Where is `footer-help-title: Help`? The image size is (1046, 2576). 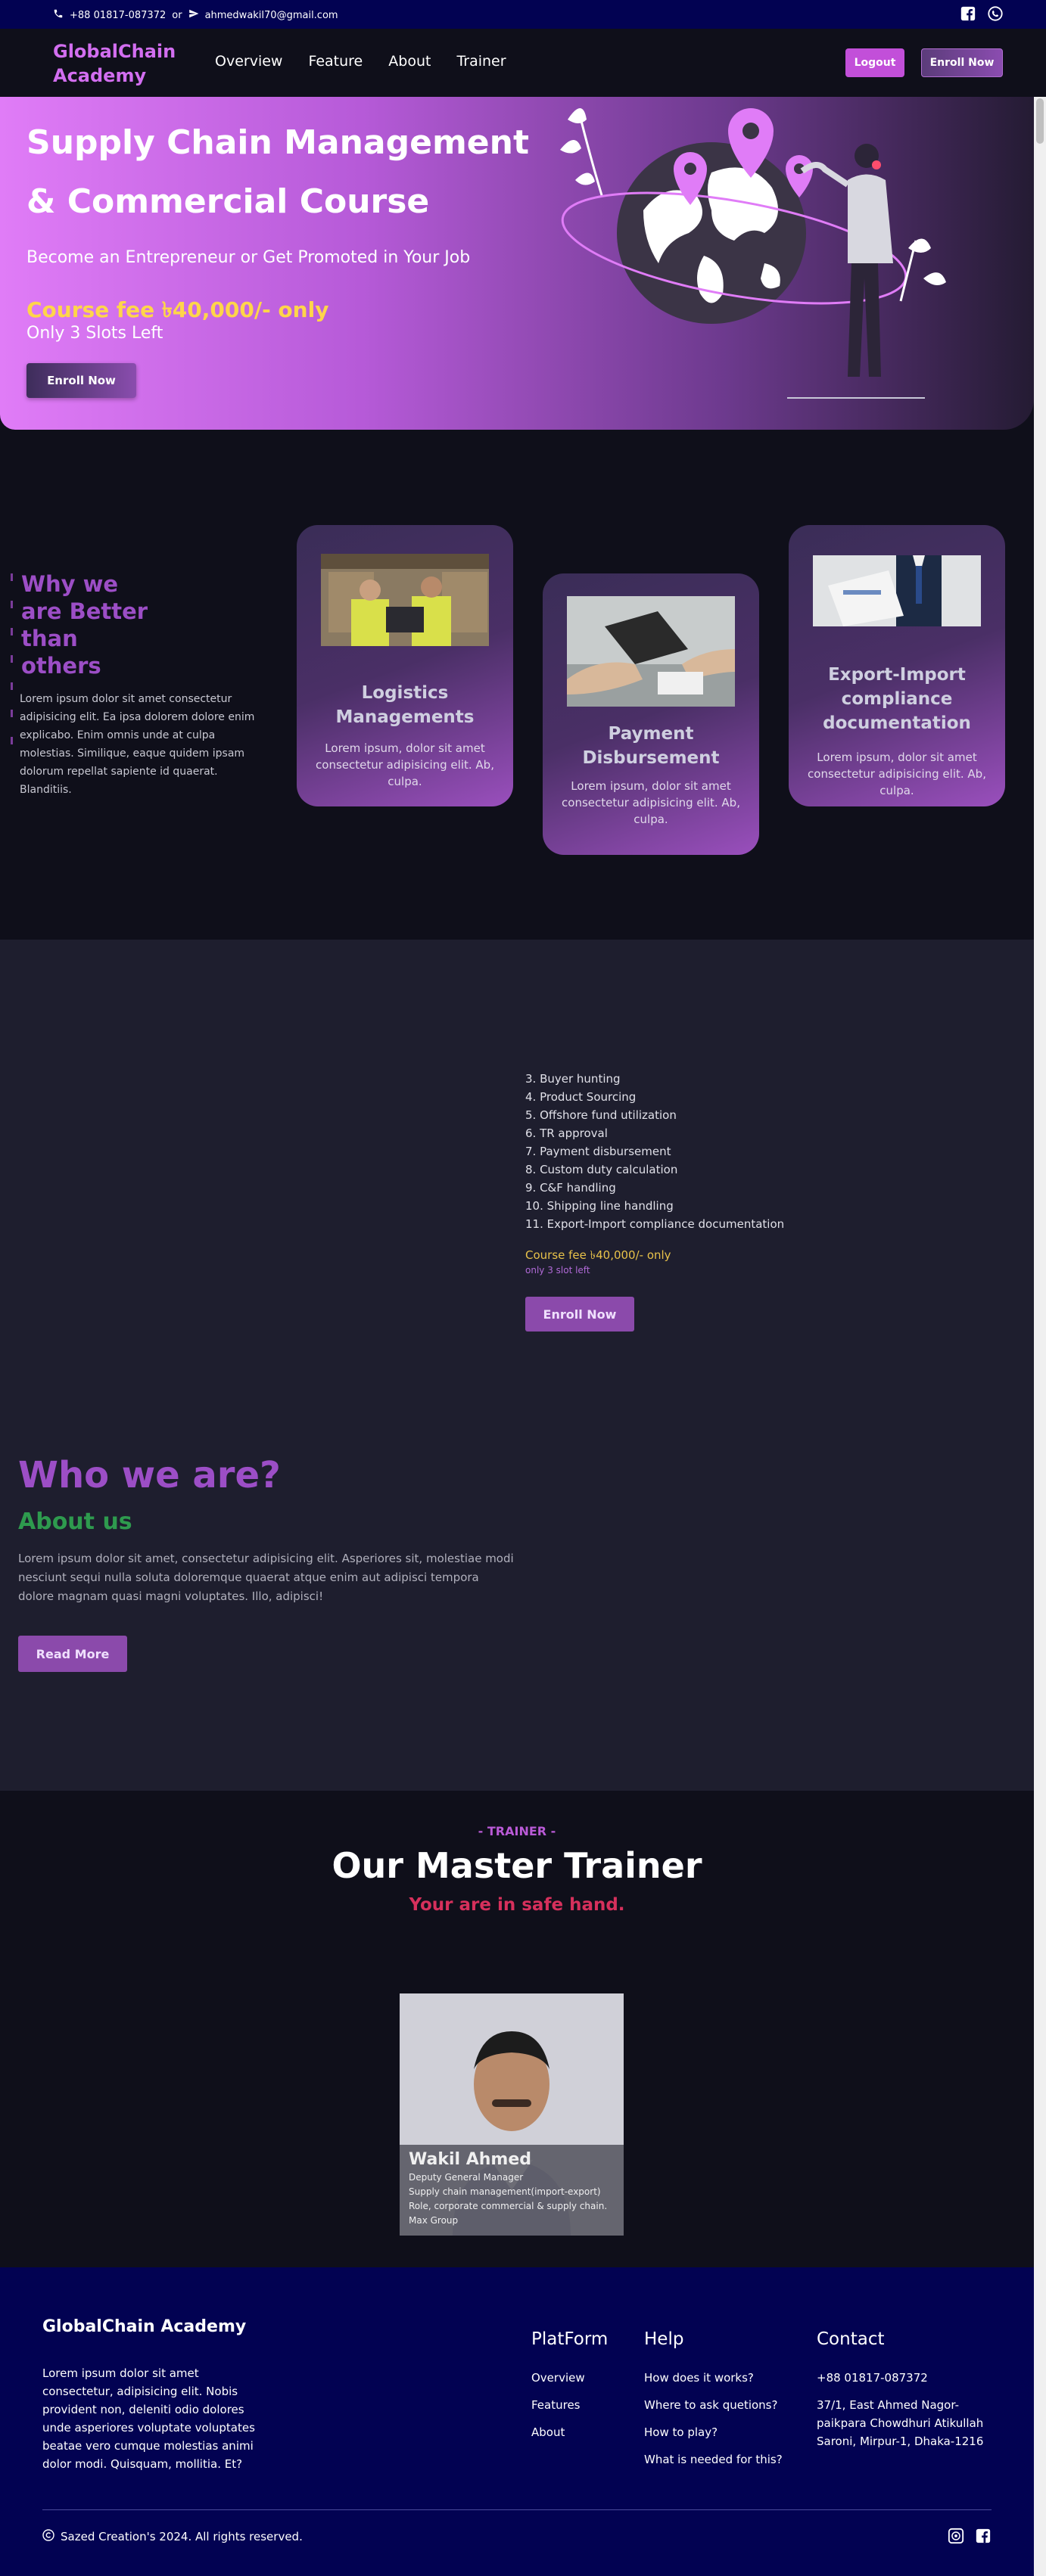 footer-help-title: Help is located at coordinates (664, 2339).